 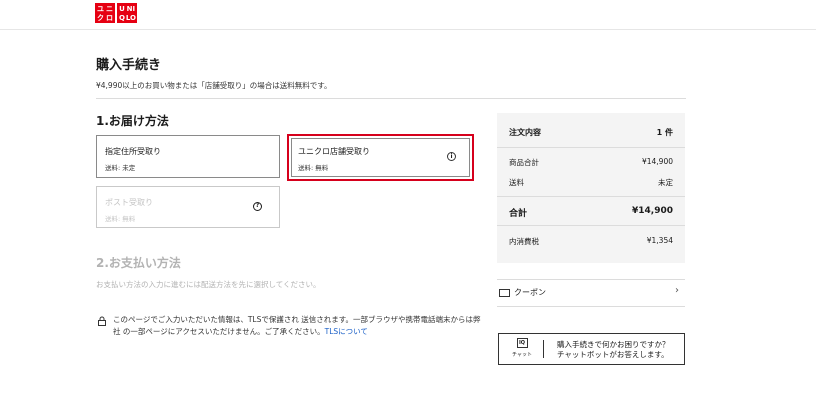 I want to click on option-fee: 送料: 未定, so click(x=120, y=168).